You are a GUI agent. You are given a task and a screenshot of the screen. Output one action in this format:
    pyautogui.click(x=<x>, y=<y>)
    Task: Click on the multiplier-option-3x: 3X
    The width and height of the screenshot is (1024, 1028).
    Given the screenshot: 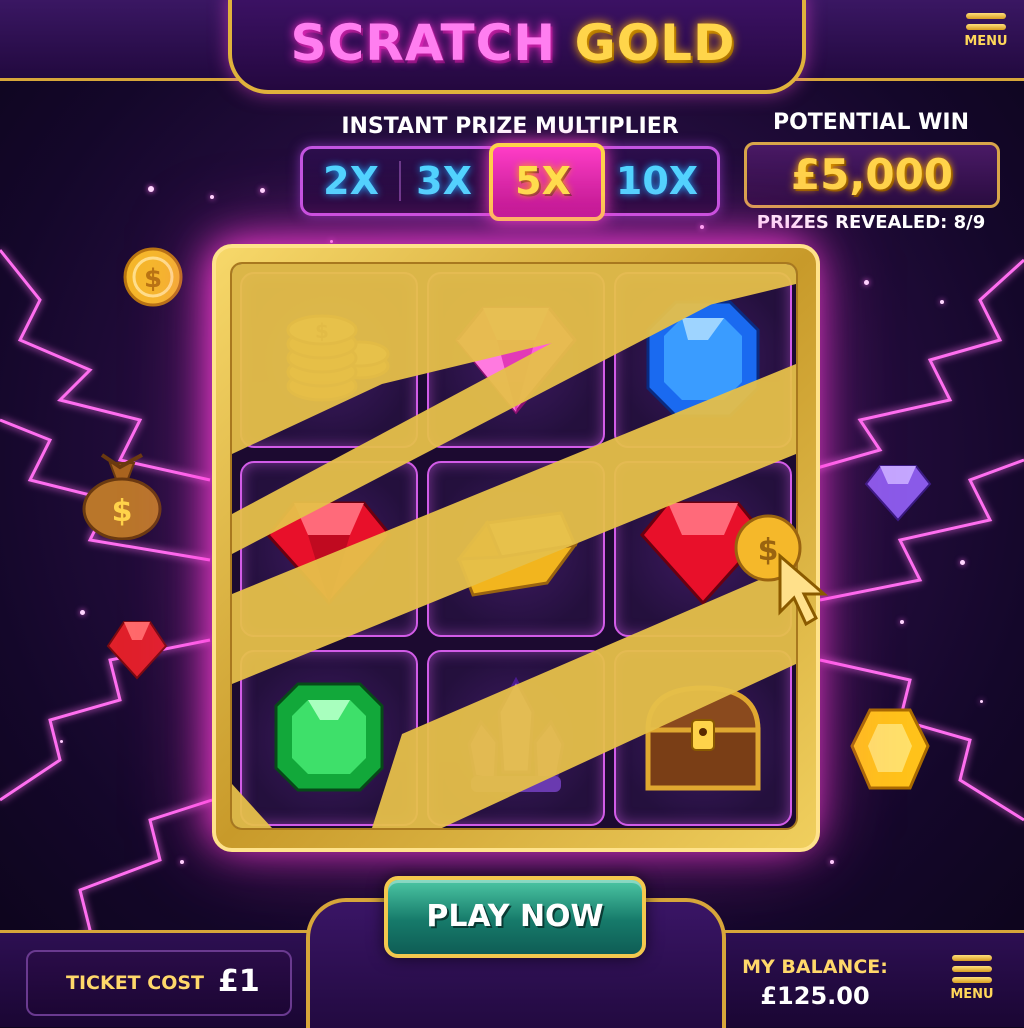 What is the action you would take?
    pyautogui.click(x=444, y=181)
    